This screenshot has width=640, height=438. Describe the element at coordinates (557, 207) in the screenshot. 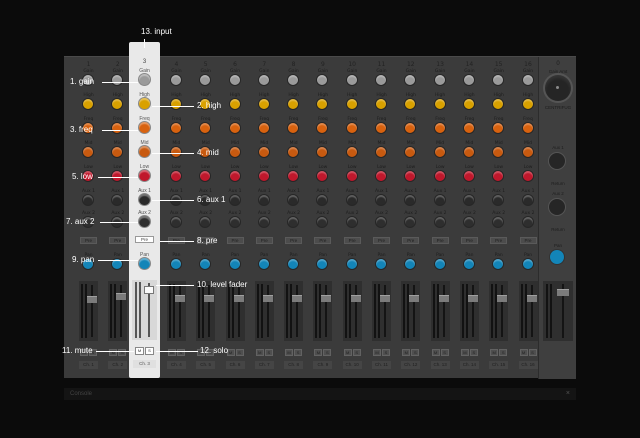

I see `master-aux2-knob` at that location.